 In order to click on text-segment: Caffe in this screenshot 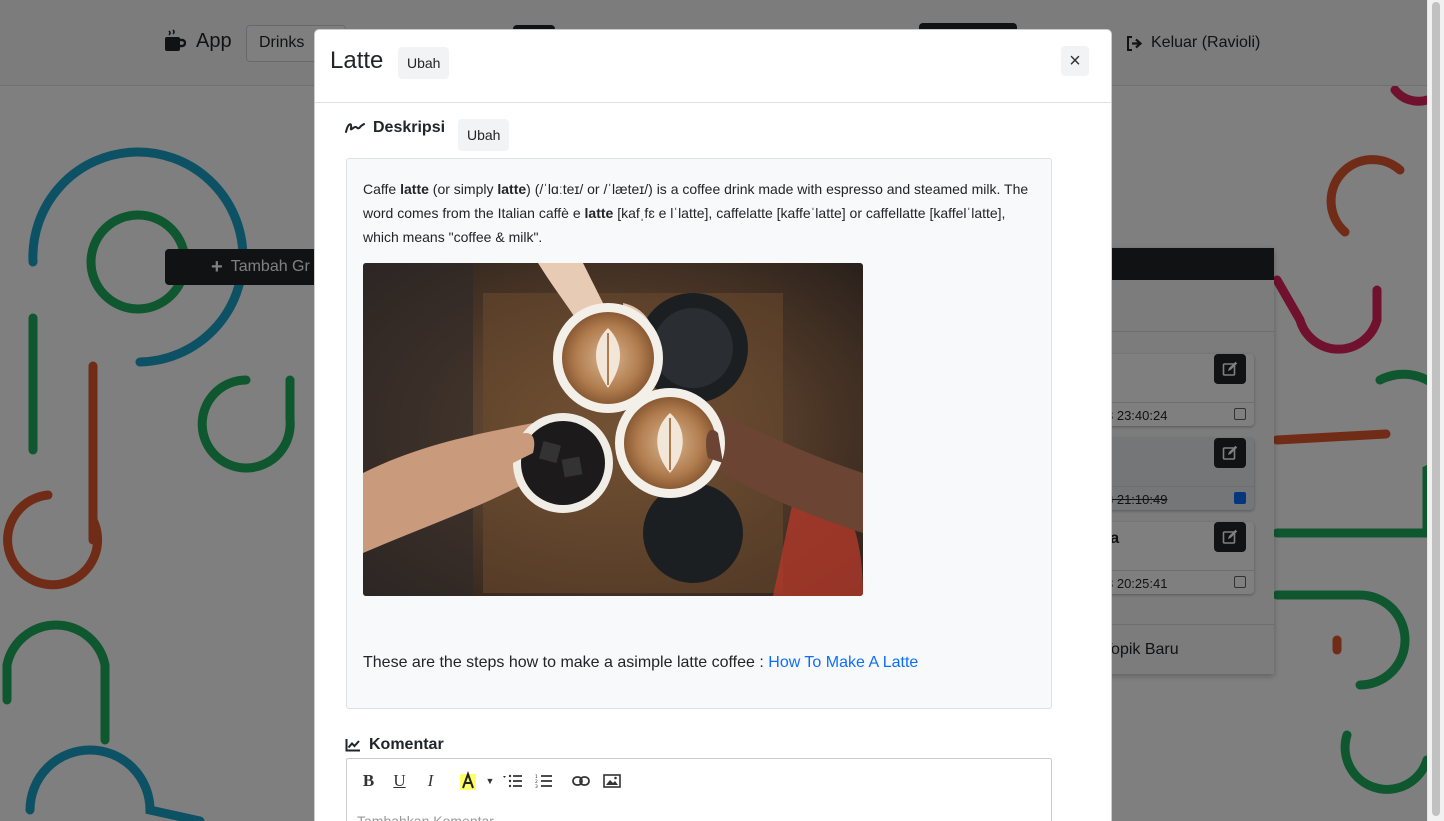, I will do `click(382, 189)`.